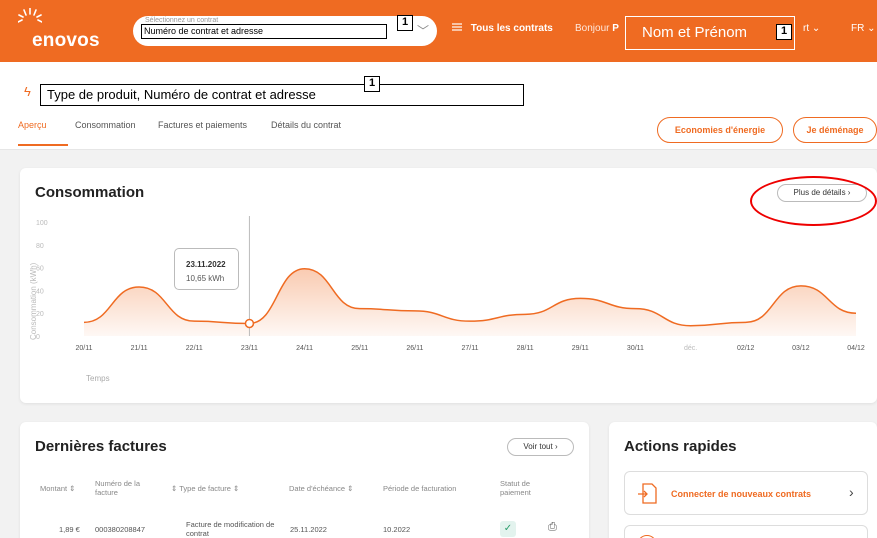  What do you see at coordinates (690, 348) in the screenshot?
I see `x-tick-label: déc.` at bounding box center [690, 348].